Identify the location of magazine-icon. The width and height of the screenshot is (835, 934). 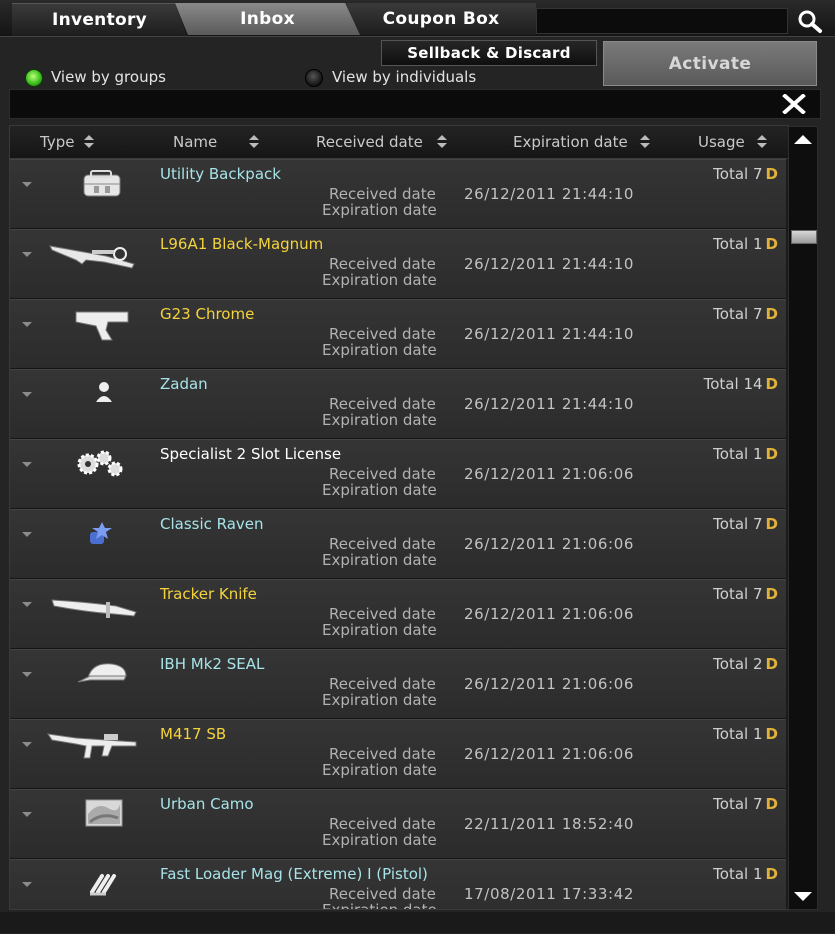
(93, 884).